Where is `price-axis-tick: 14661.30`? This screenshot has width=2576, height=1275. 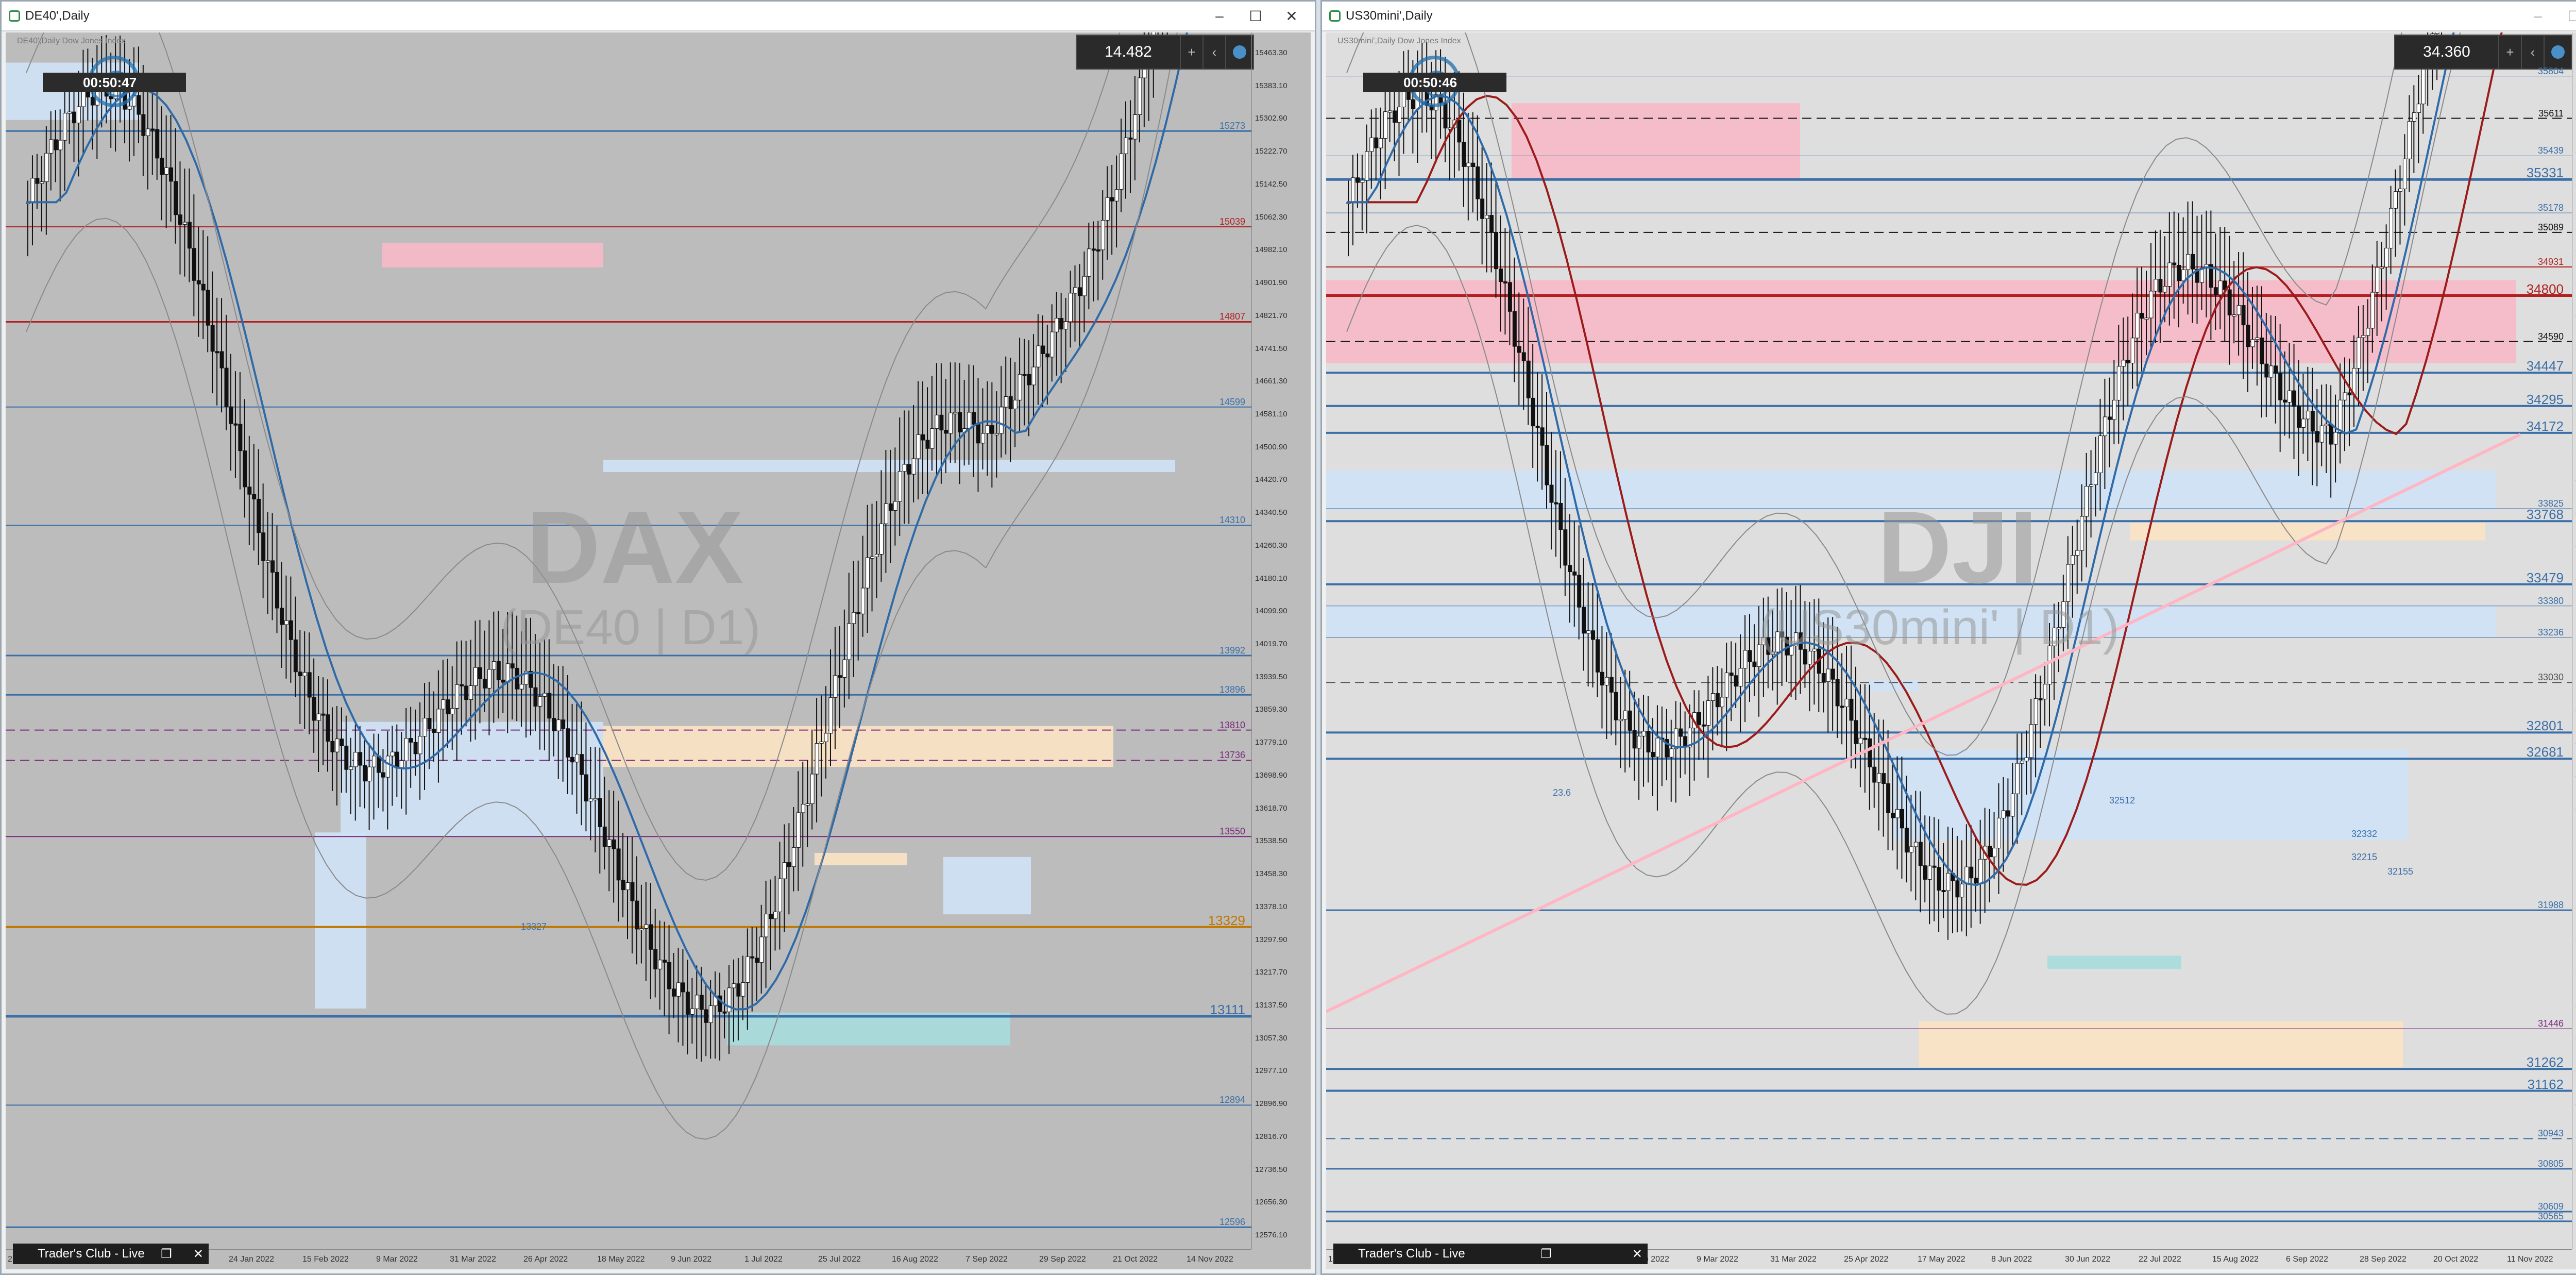 price-axis-tick: 14661.30 is located at coordinates (1271, 381).